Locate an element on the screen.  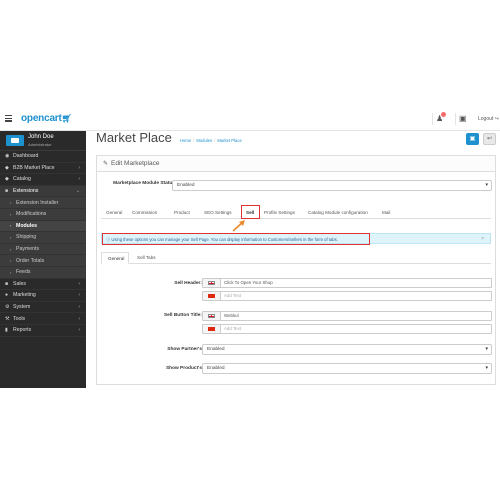
breadcrumb-modules: Modules is located at coordinates (204, 140).